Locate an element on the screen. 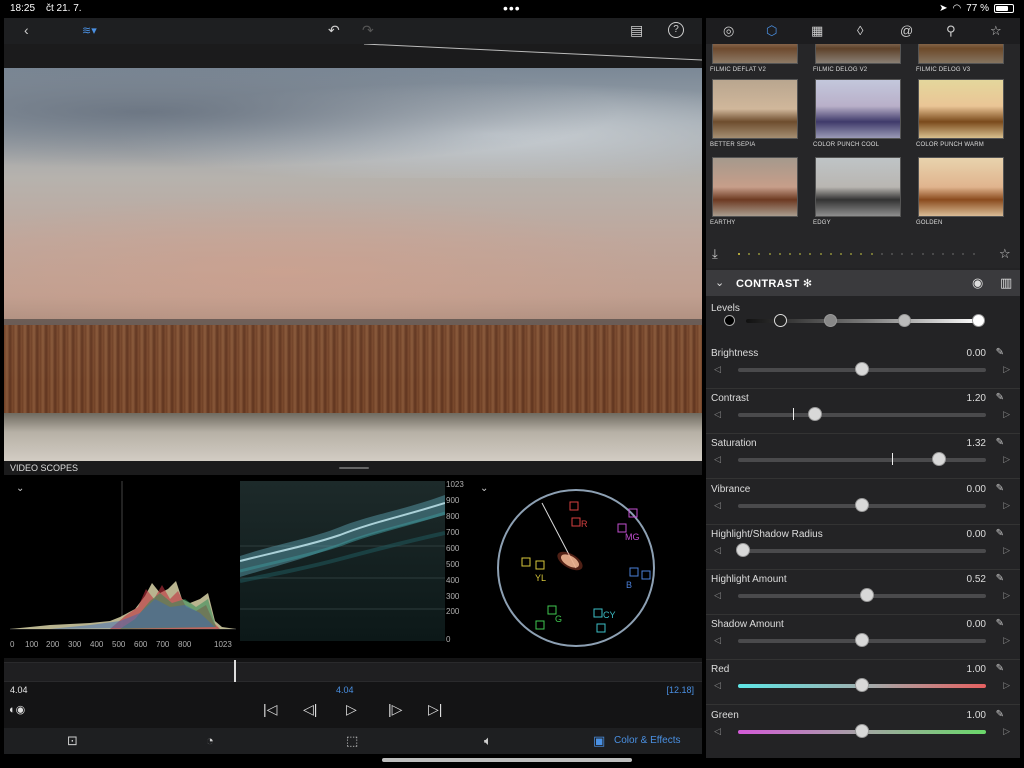 Image resolution: width=1024 pixels, height=768 pixels. levels-white-knob is located at coordinates (978, 320).